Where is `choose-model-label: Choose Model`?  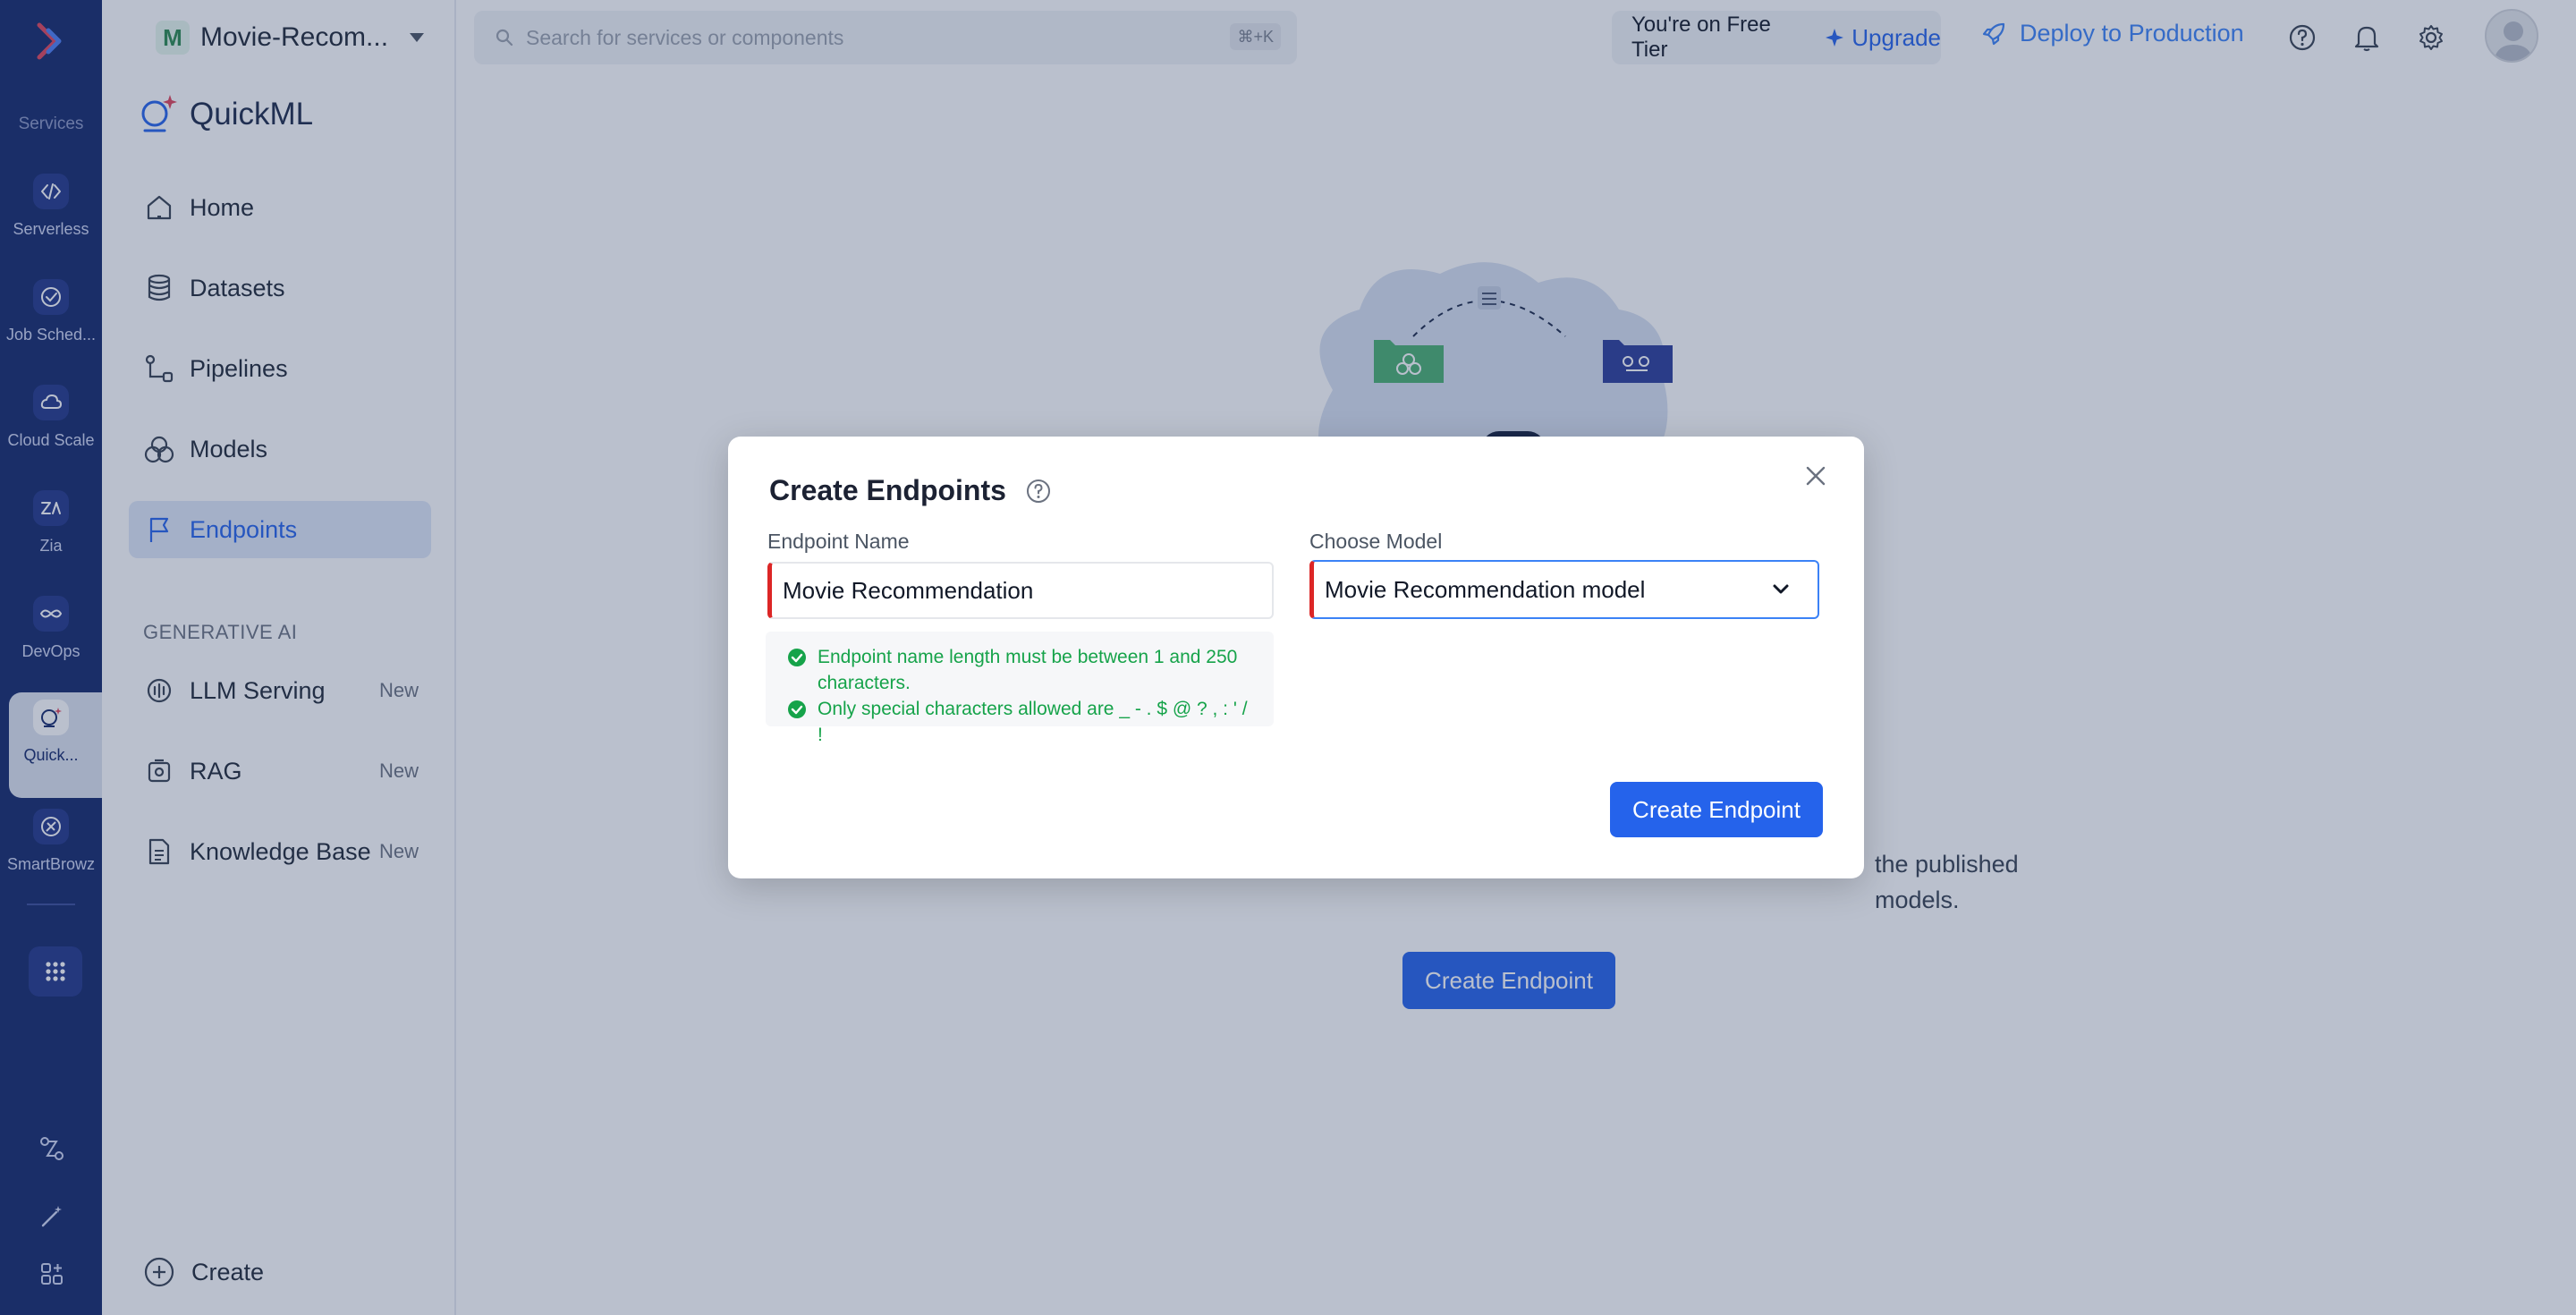
choose-model-label: Choose Model is located at coordinates (1376, 541).